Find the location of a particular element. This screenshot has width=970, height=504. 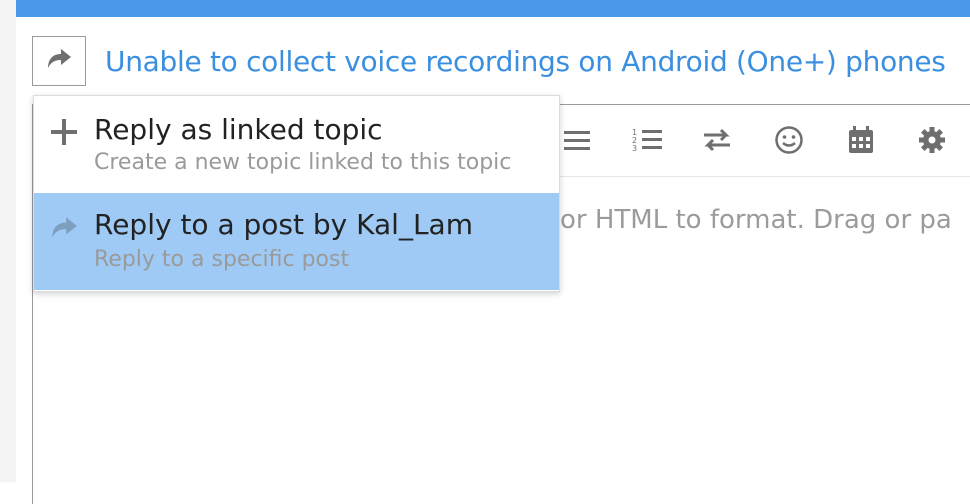

reply-option-description: Reply to a specific post is located at coordinates (222, 259).